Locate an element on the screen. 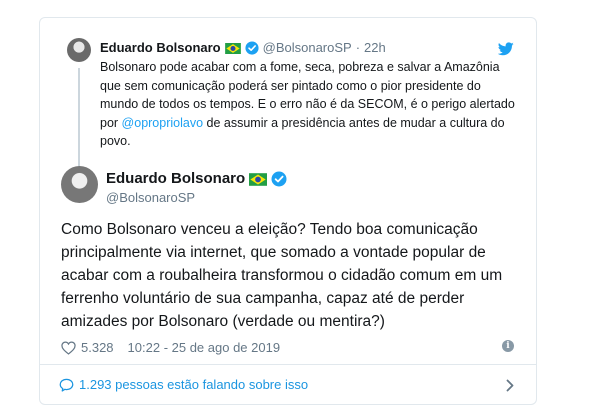  comment-bubble-icon is located at coordinates (66, 385).